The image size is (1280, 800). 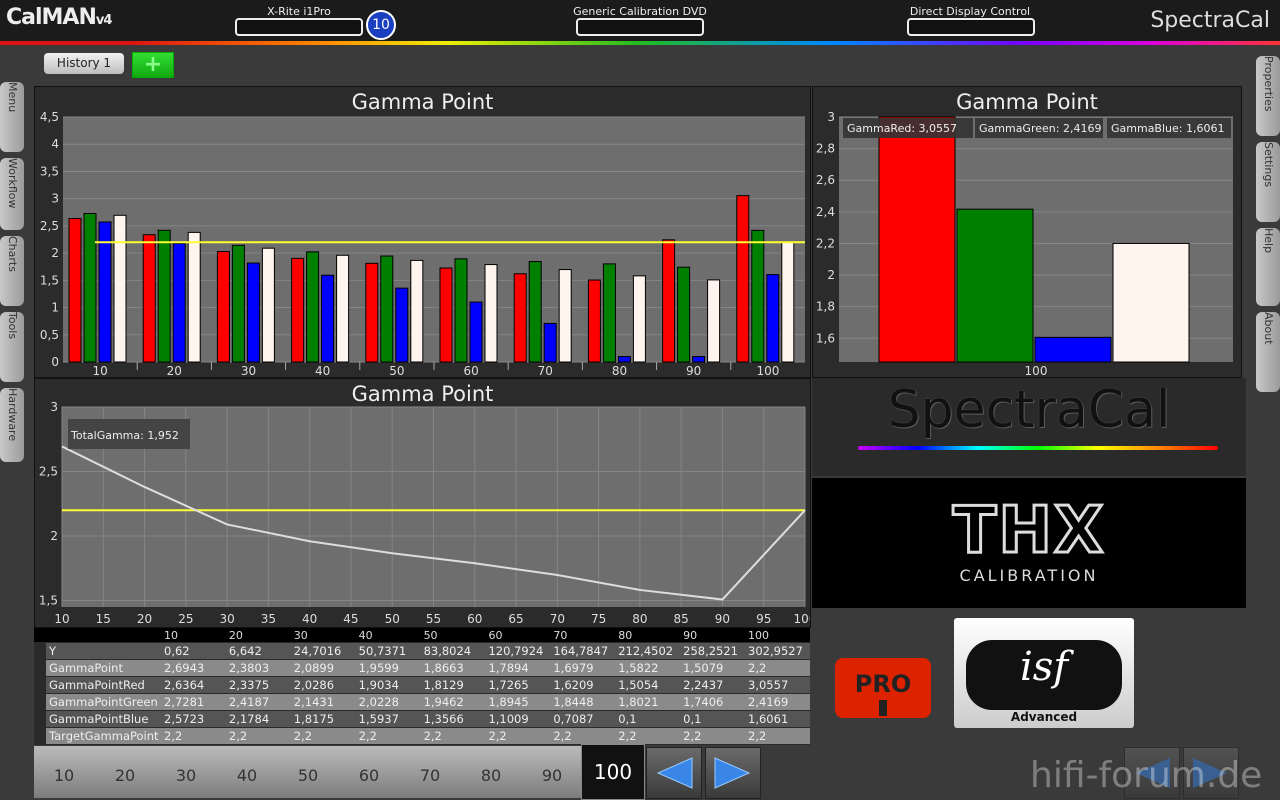 I want to click on nav-point-70: 70, so click(x=430, y=775).